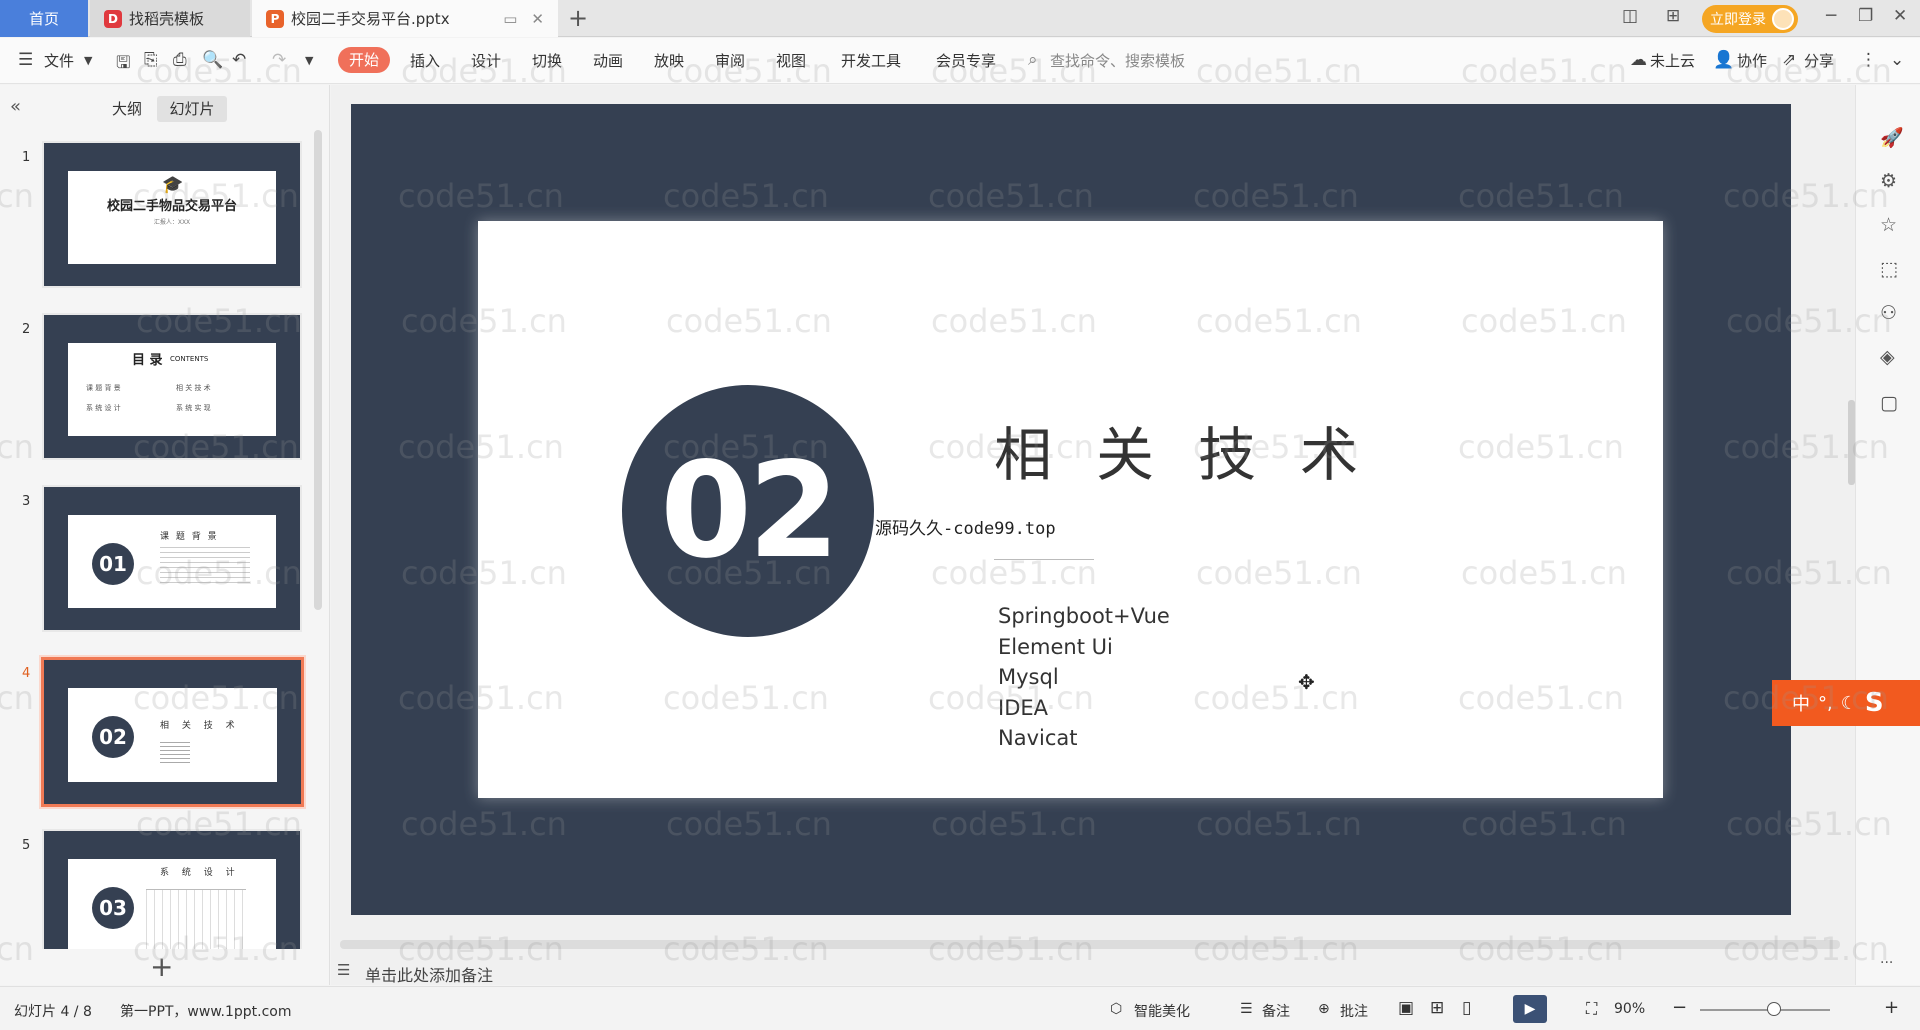 This screenshot has height=1030, width=1920. I want to click on ribbon-tab-review: 审阅, so click(730, 60).